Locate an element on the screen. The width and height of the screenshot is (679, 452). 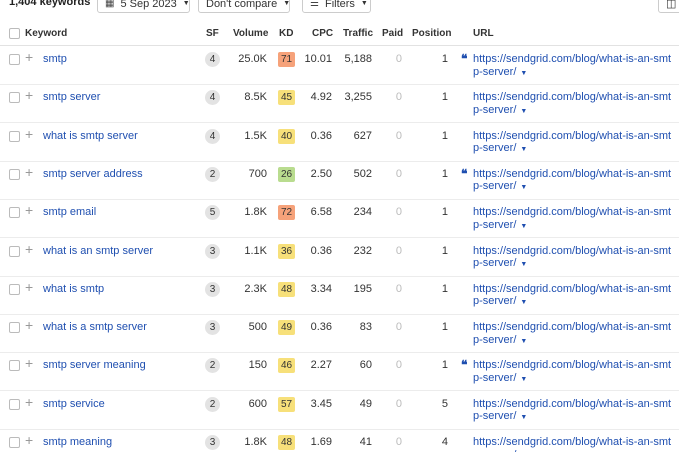
compare-dropdown: Don't compare ▼ is located at coordinates (244, 6).